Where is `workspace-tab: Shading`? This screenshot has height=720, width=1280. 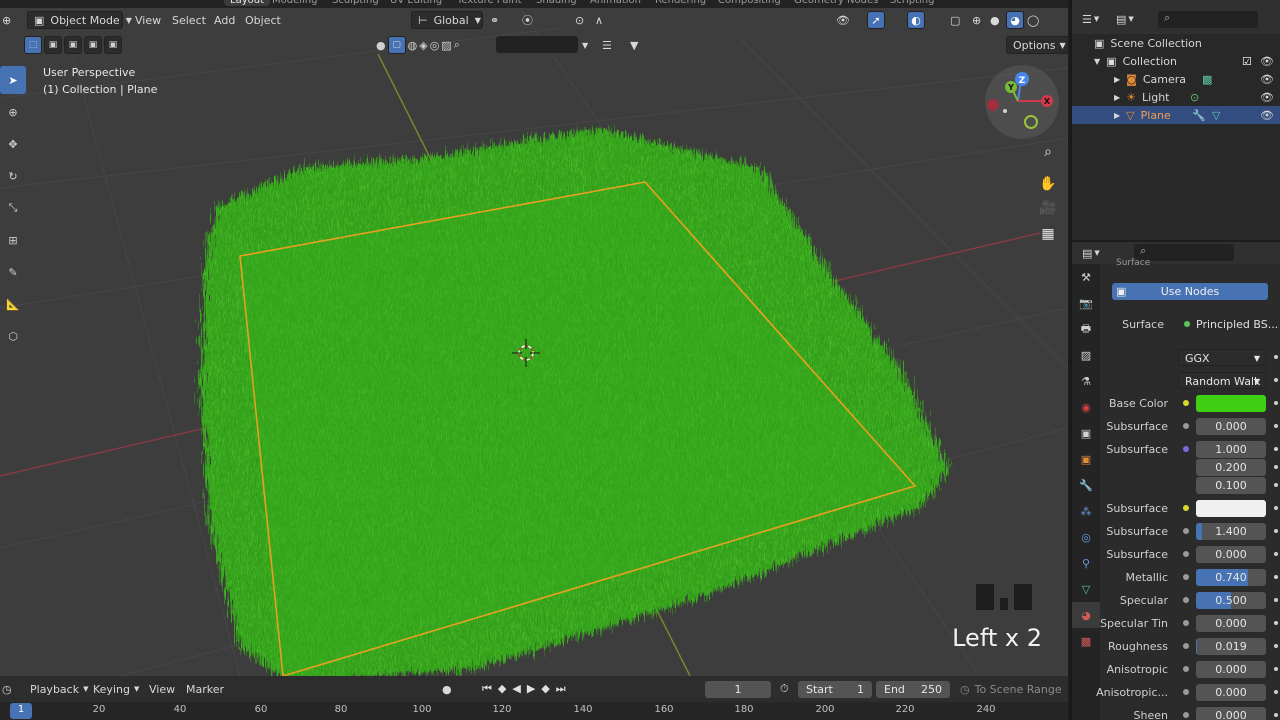
workspace-tab: Shading is located at coordinates (556, 3).